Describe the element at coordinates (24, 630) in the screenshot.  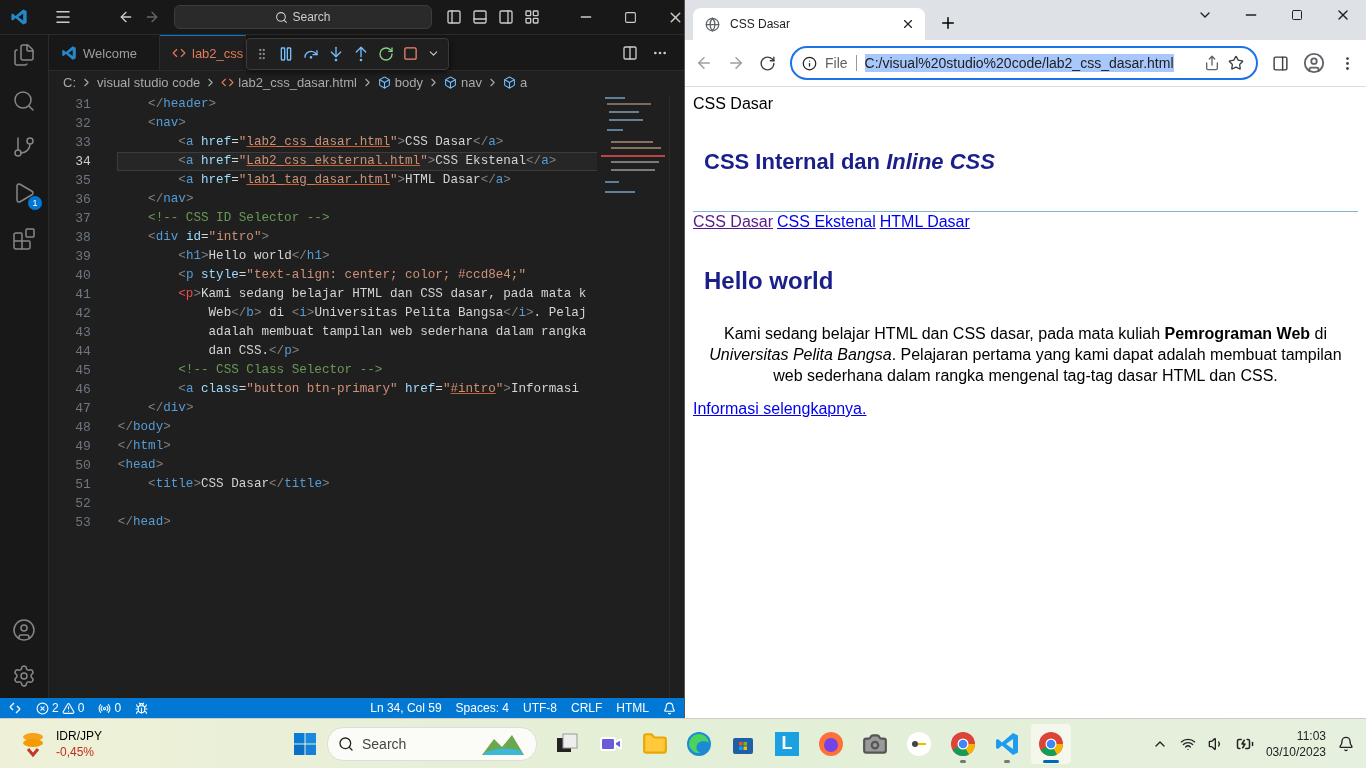
I see `account-icon` at that location.